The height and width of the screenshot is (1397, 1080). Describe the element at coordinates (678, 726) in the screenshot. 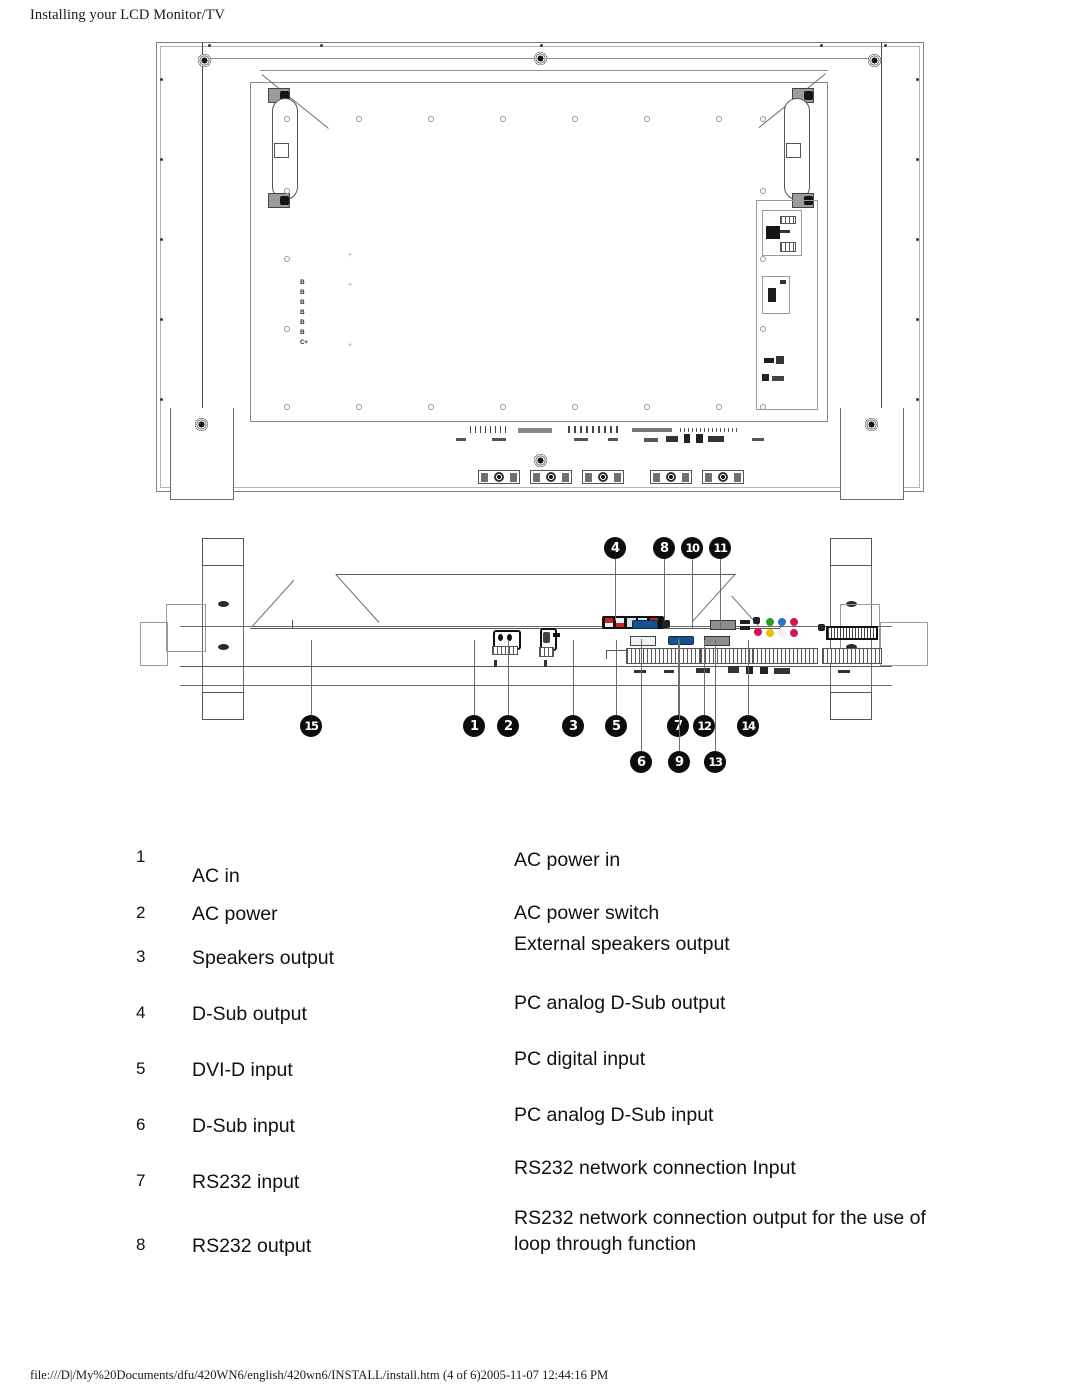

I see `callout-badge-7: 7` at that location.